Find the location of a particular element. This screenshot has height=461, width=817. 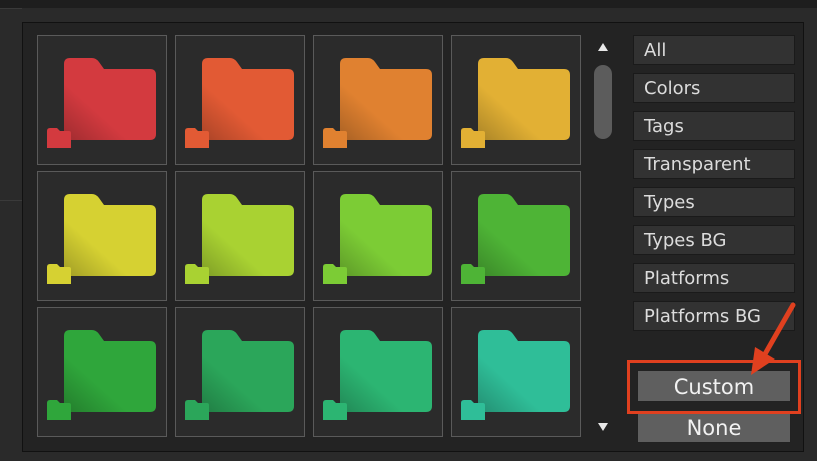

none-button: None is located at coordinates (714, 427).